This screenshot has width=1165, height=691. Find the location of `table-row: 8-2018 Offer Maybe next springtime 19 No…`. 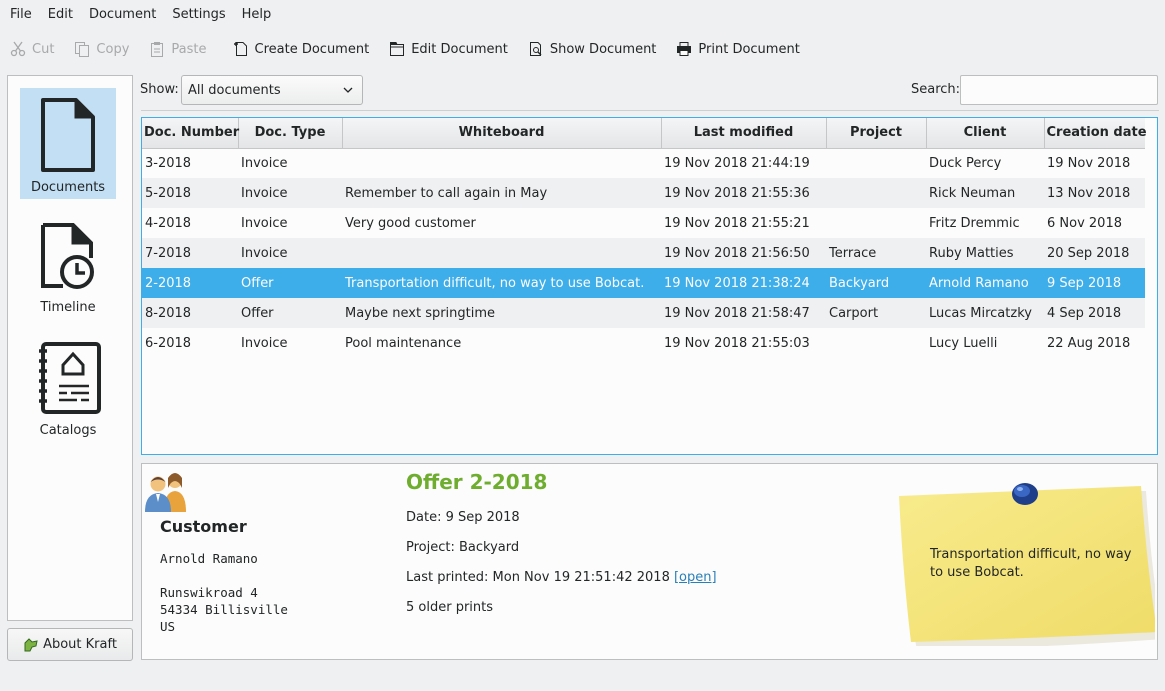

table-row: 8-2018 Offer Maybe next springtime 19 No… is located at coordinates (643, 313).